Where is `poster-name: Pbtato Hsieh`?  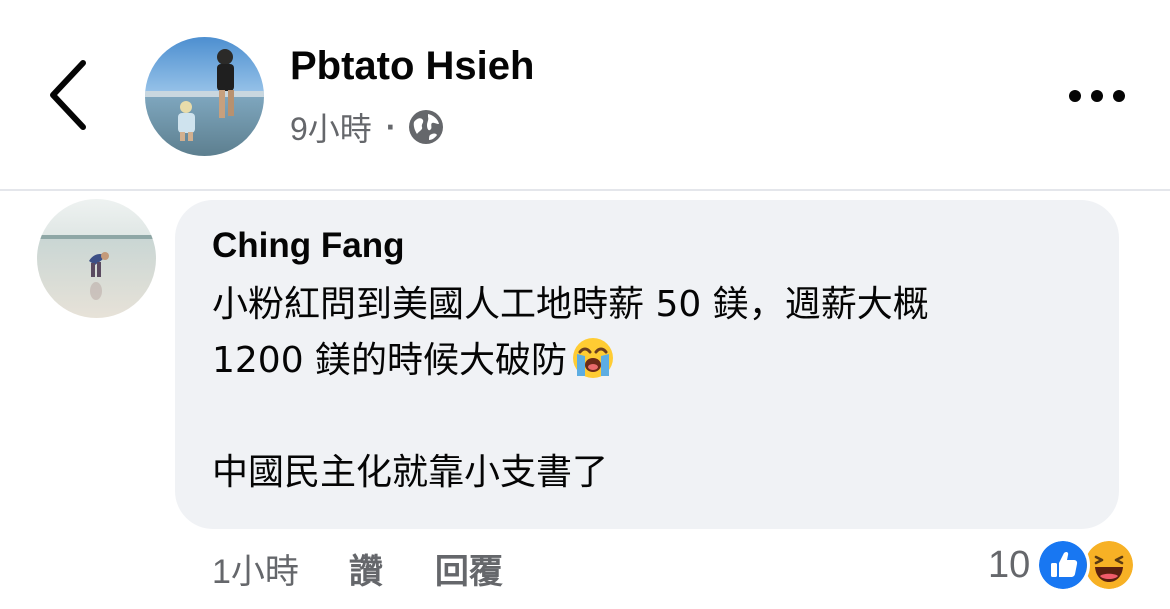 poster-name: Pbtato Hsieh is located at coordinates (412, 66).